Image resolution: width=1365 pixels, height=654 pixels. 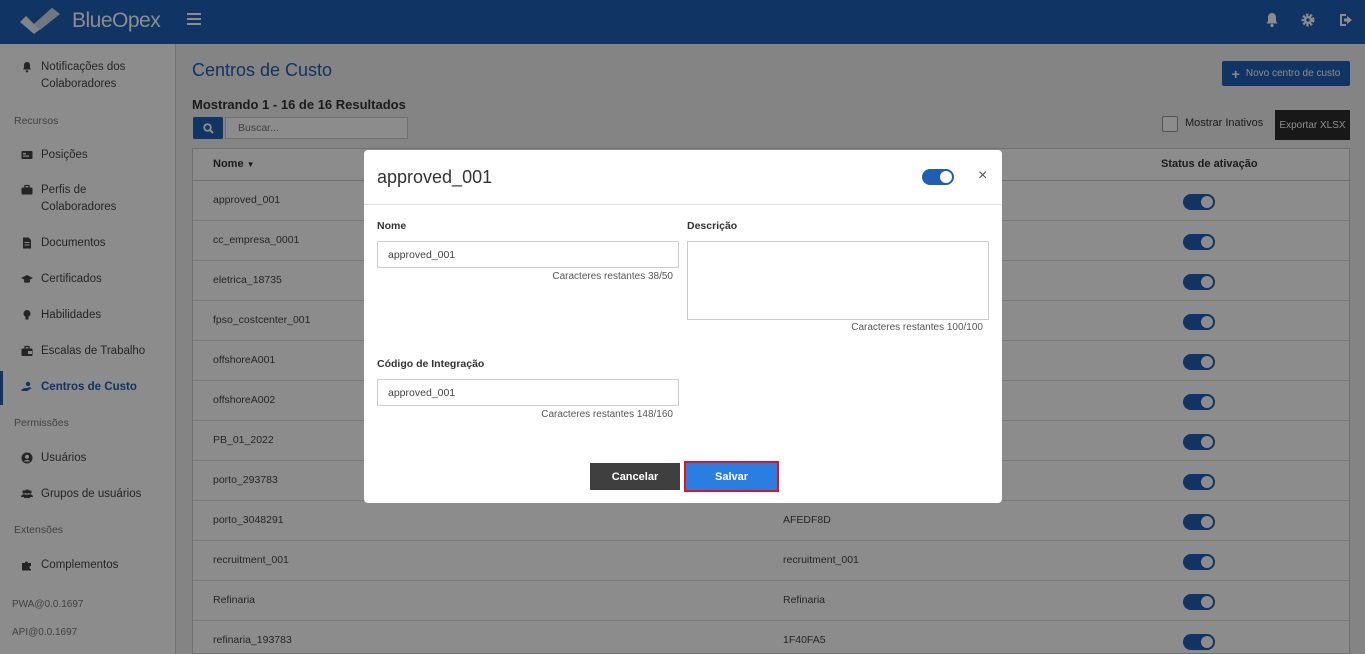 I want to click on name-chars-remaining: Caracteres restantes 38/50, so click(x=612, y=276).